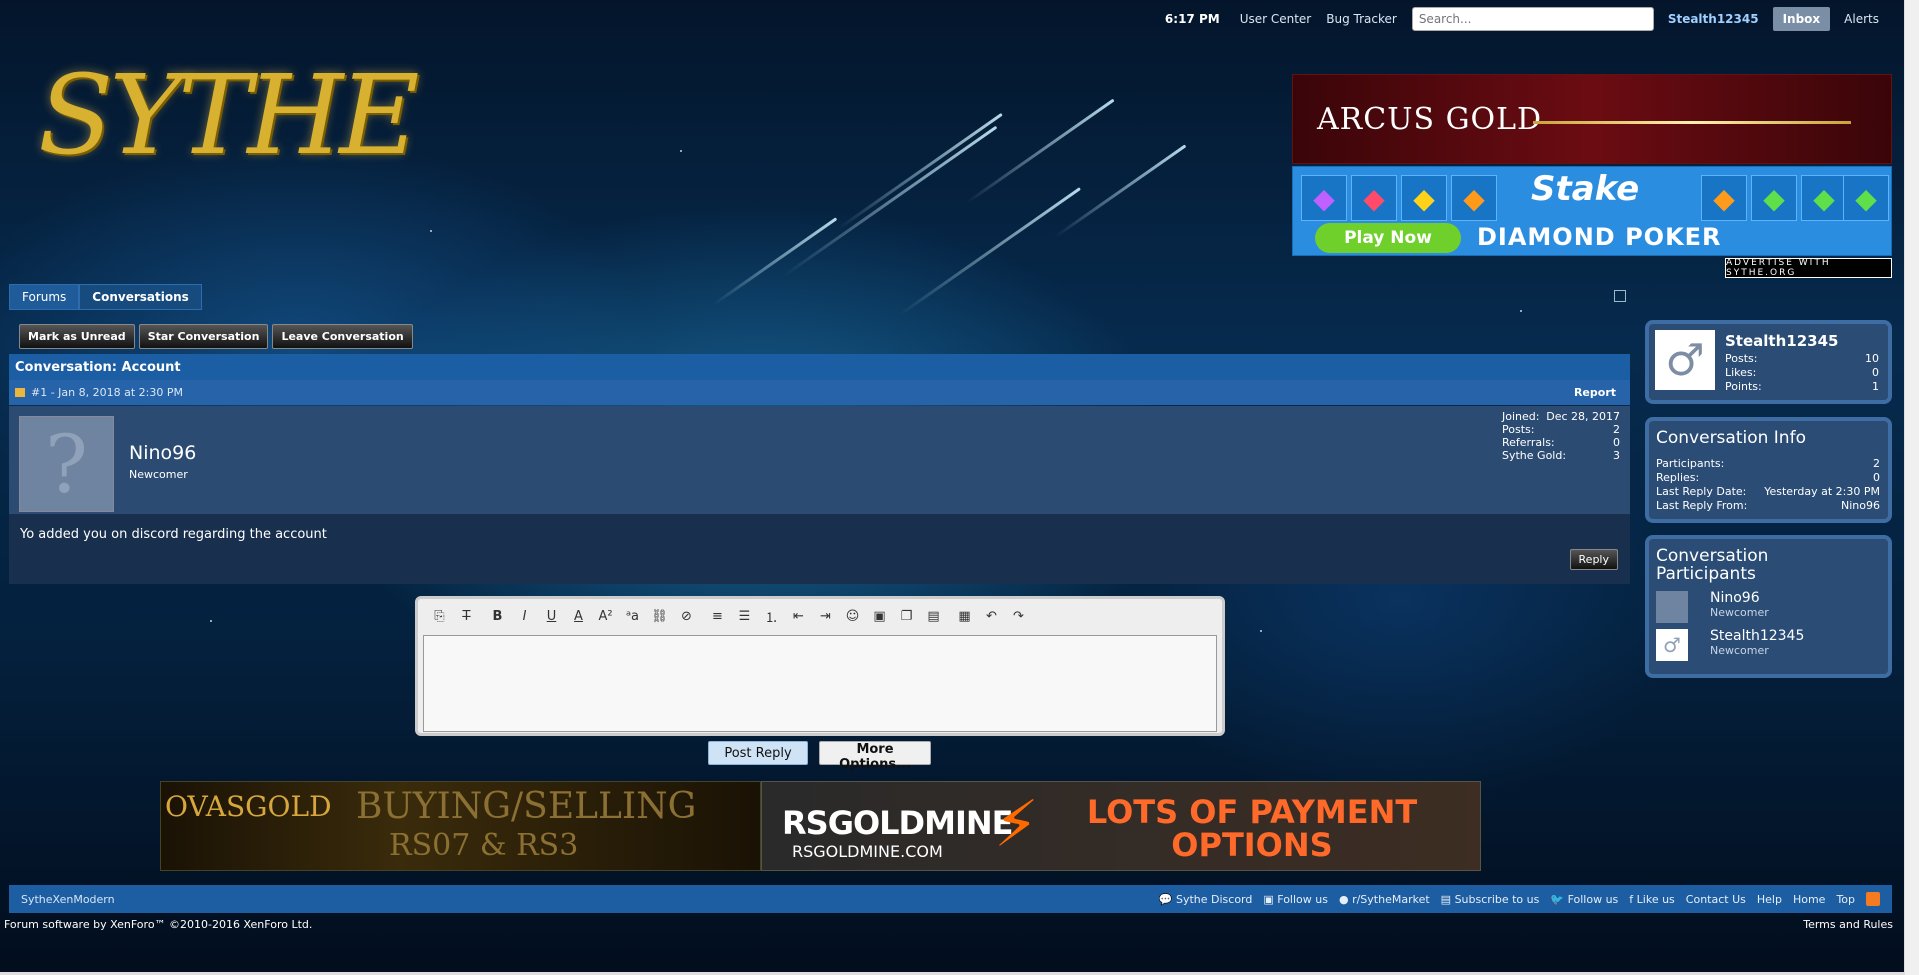  Describe the element at coordinates (1268, 899) in the screenshot. I see `camera-icon: ▣` at that location.